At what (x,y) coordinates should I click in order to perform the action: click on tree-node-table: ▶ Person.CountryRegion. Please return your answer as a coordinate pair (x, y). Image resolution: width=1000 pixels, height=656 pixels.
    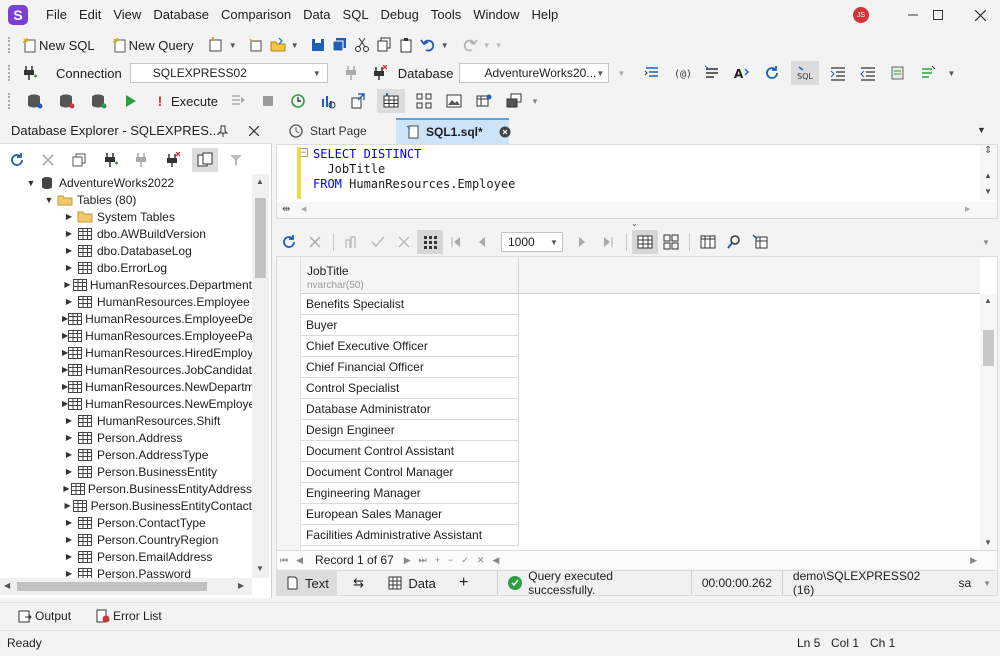
    Looking at the image, I should click on (126, 539).